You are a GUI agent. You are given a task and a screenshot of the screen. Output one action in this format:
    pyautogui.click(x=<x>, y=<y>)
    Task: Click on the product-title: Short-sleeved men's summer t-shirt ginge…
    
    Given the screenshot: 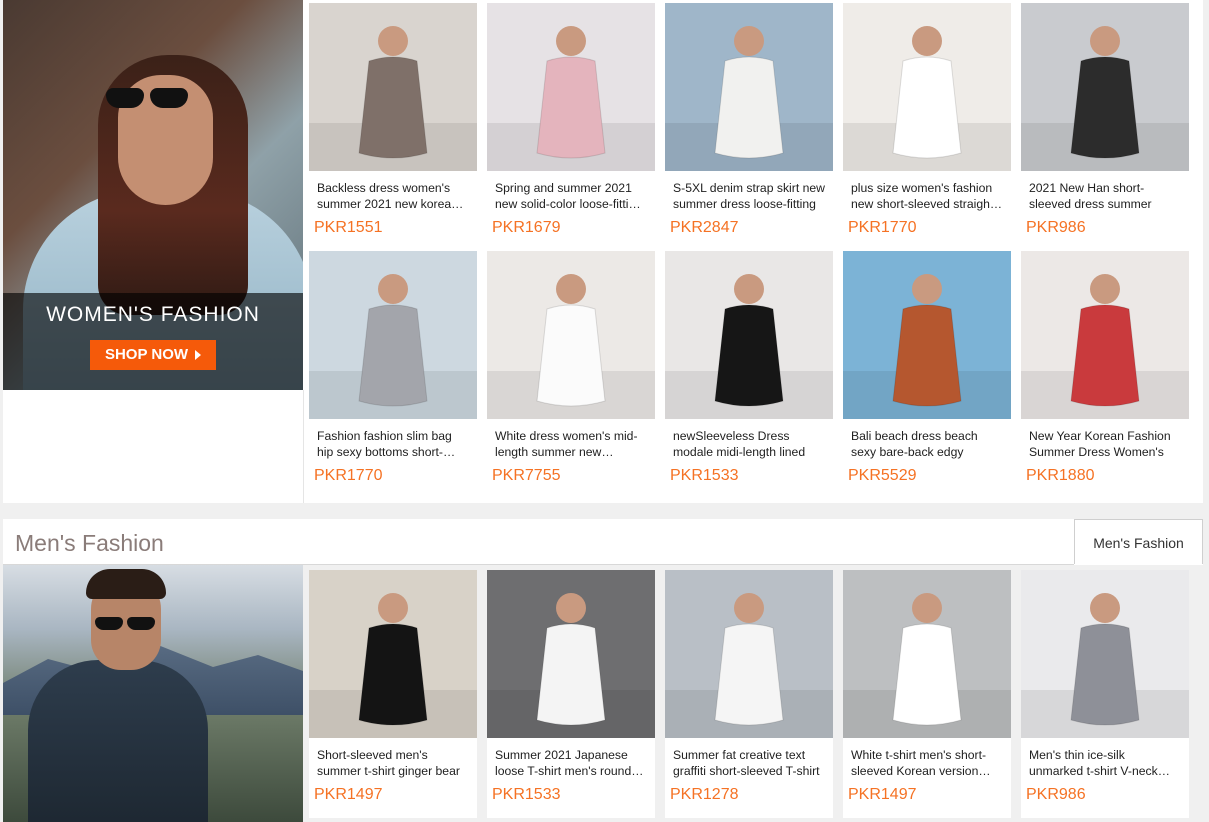 What is the action you would take?
    pyautogui.click(x=393, y=763)
    